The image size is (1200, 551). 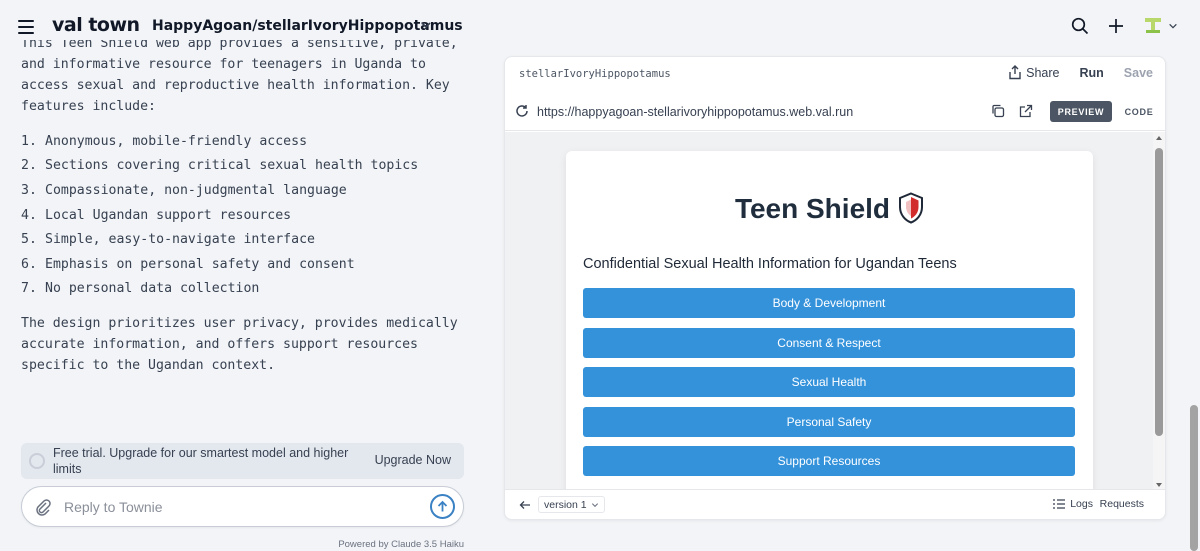 I want to click on topic-button-personal-safety: Personal Safety, so click(x=829, y=422).